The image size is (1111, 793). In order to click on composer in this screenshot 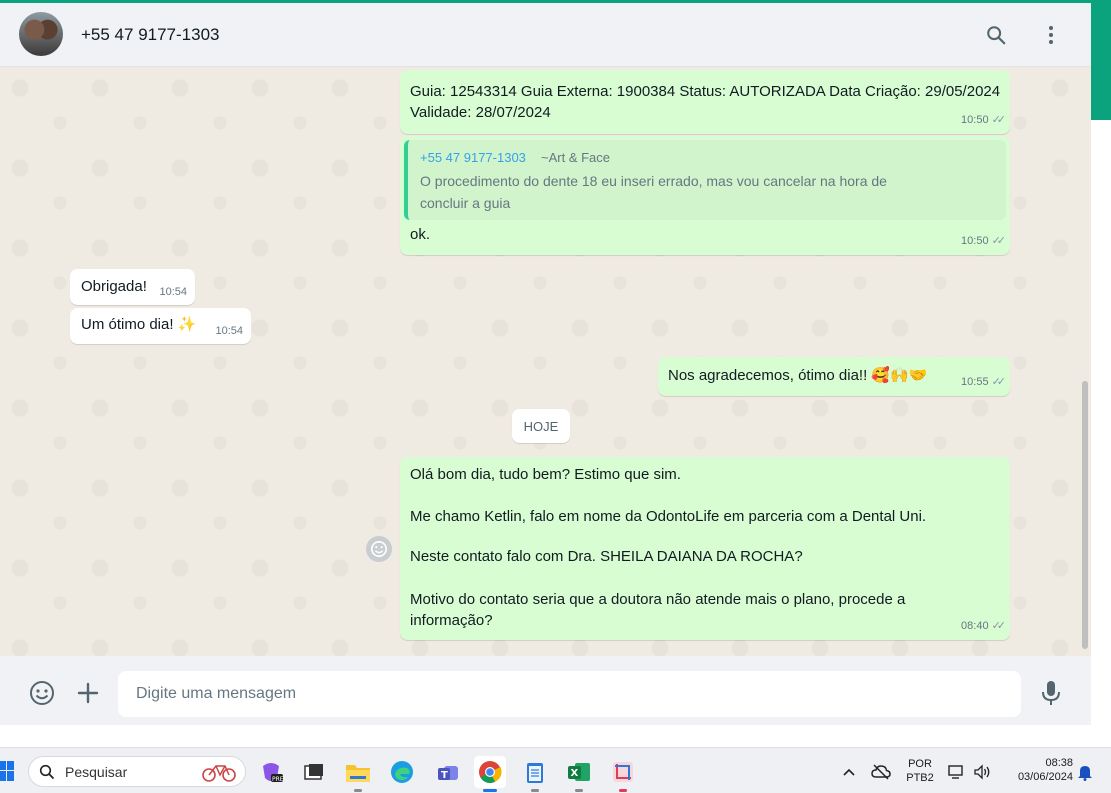, I will do `click(545, 690)`.